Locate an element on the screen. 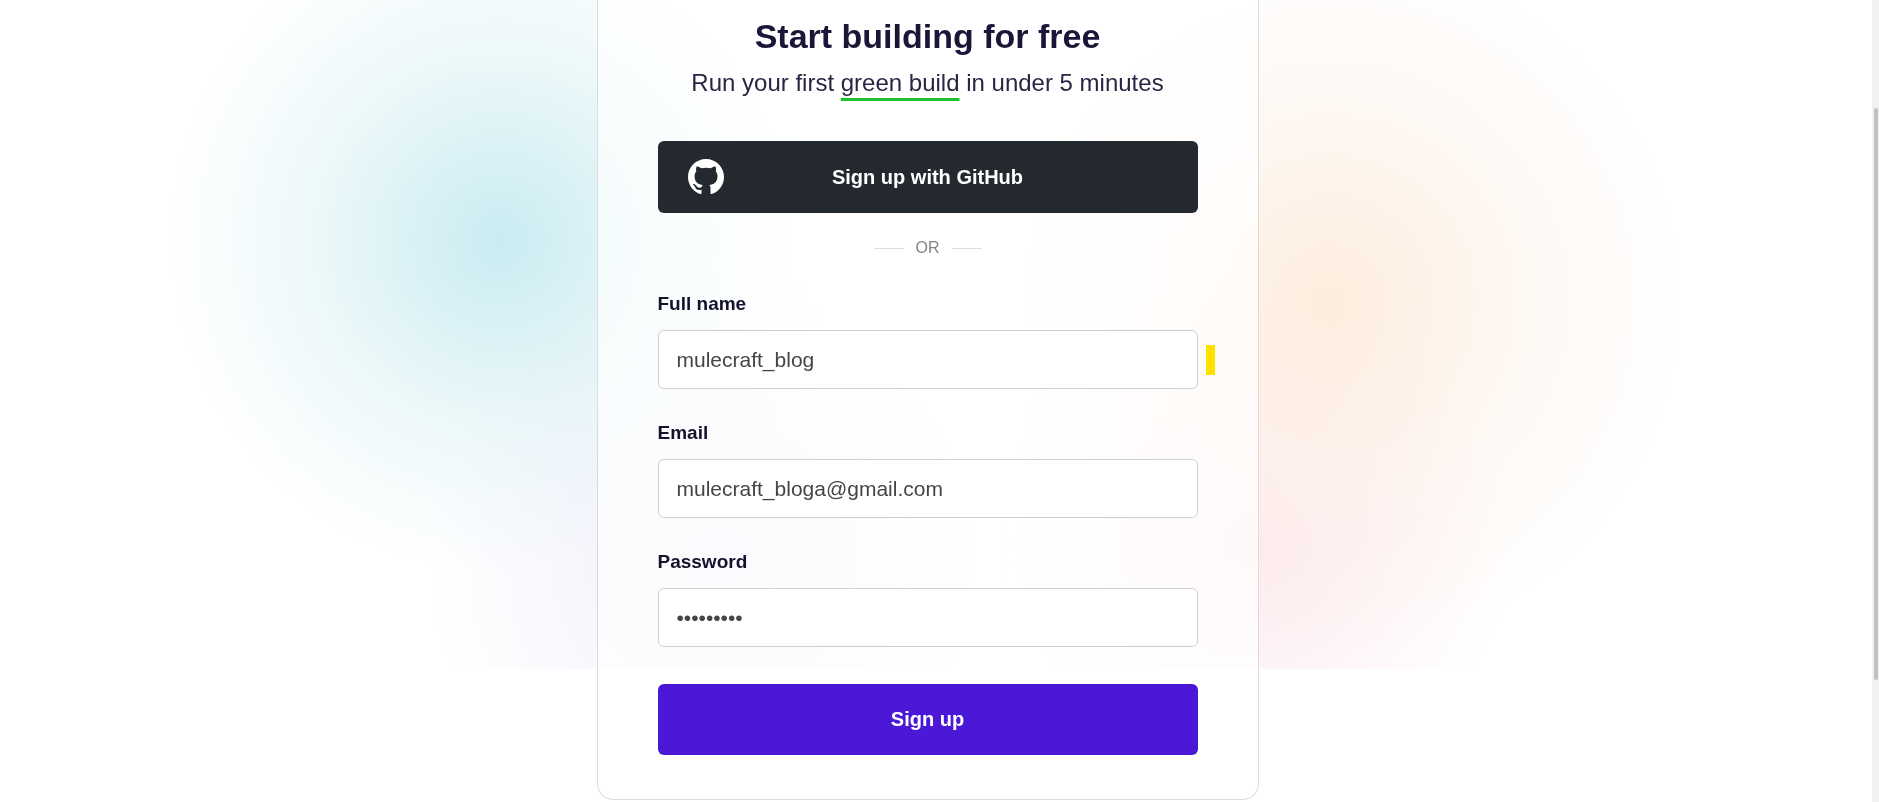  github-logo-icon is located at coordinates (705, 177).